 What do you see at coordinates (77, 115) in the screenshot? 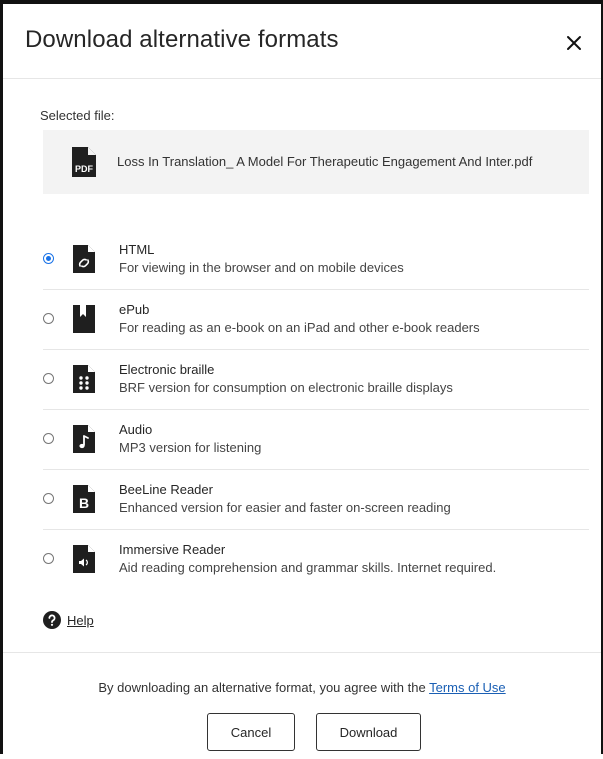
I see `selected-file-label: Selected file:` at bounding box center [77, 115].